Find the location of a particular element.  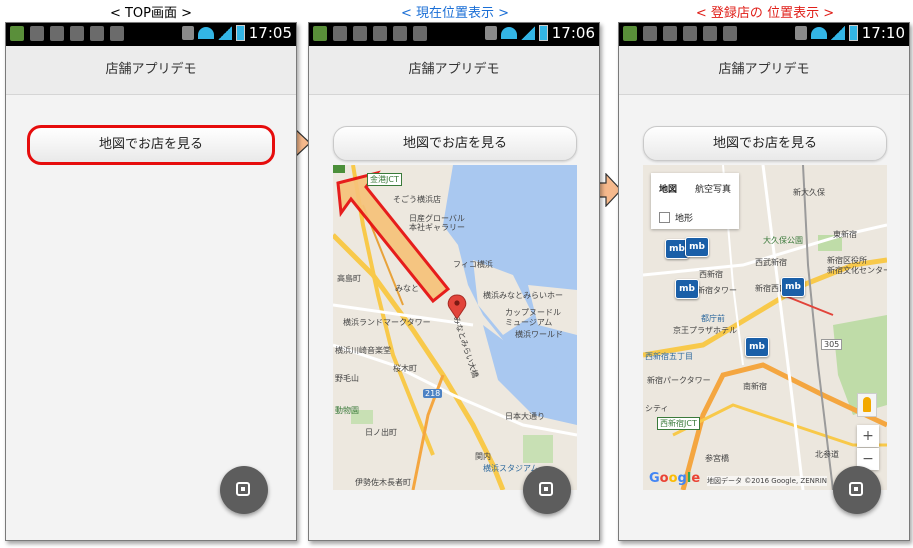

map-label: 野毛山 is located at coordinates (347, 378).